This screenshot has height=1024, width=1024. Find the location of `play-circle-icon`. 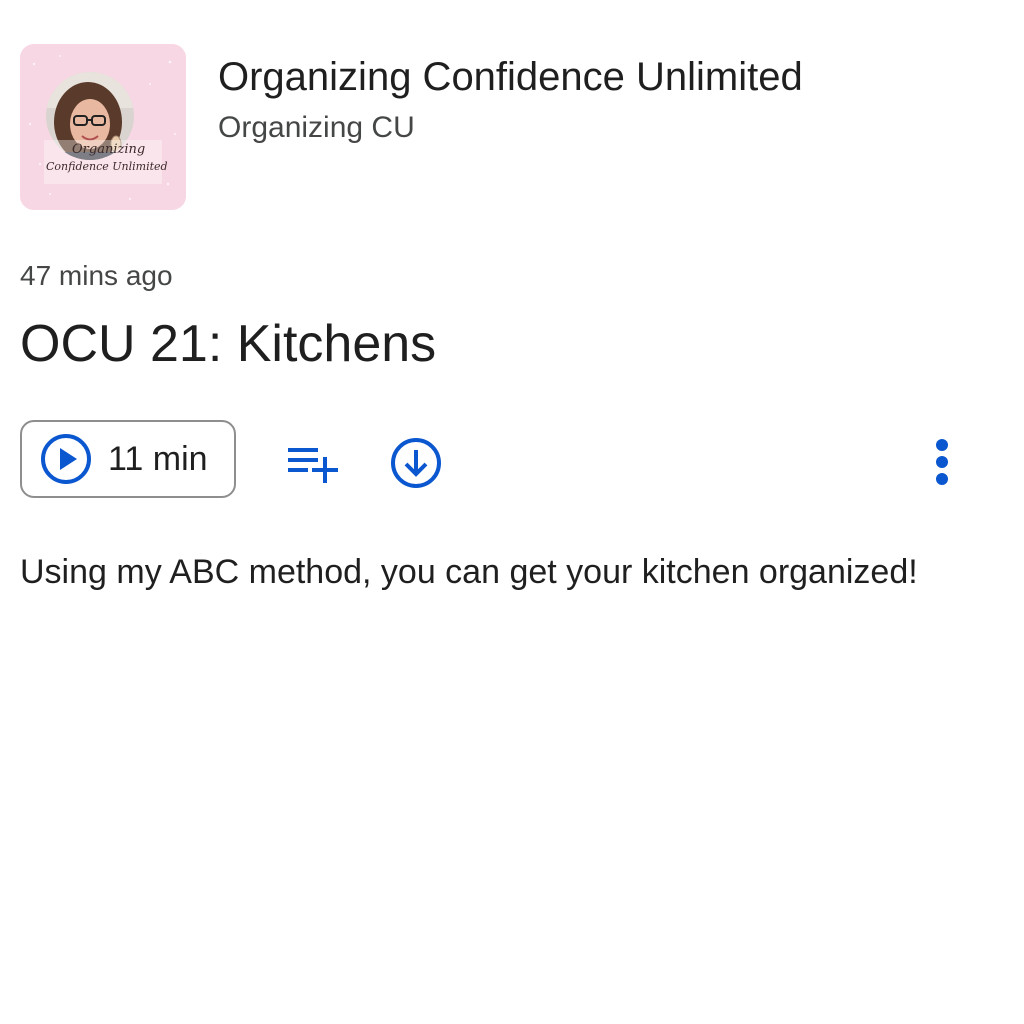

play-circle-icon is located at coordinates (66, 459).